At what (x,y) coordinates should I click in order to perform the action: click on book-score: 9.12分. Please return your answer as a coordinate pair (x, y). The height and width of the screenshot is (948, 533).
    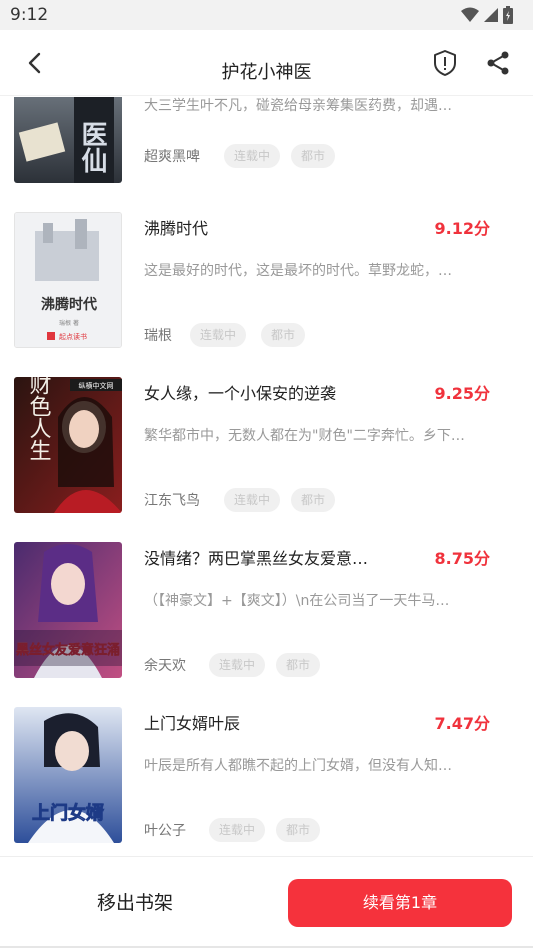
    Looking at the image, I should click on (462, 228).